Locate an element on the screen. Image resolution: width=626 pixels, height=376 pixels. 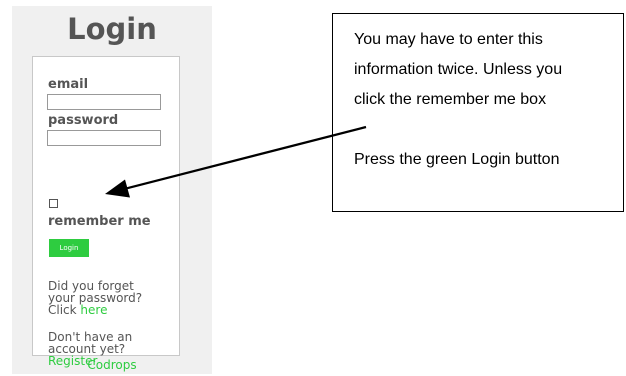
login-title: Login is located at coordinates (112, 29).